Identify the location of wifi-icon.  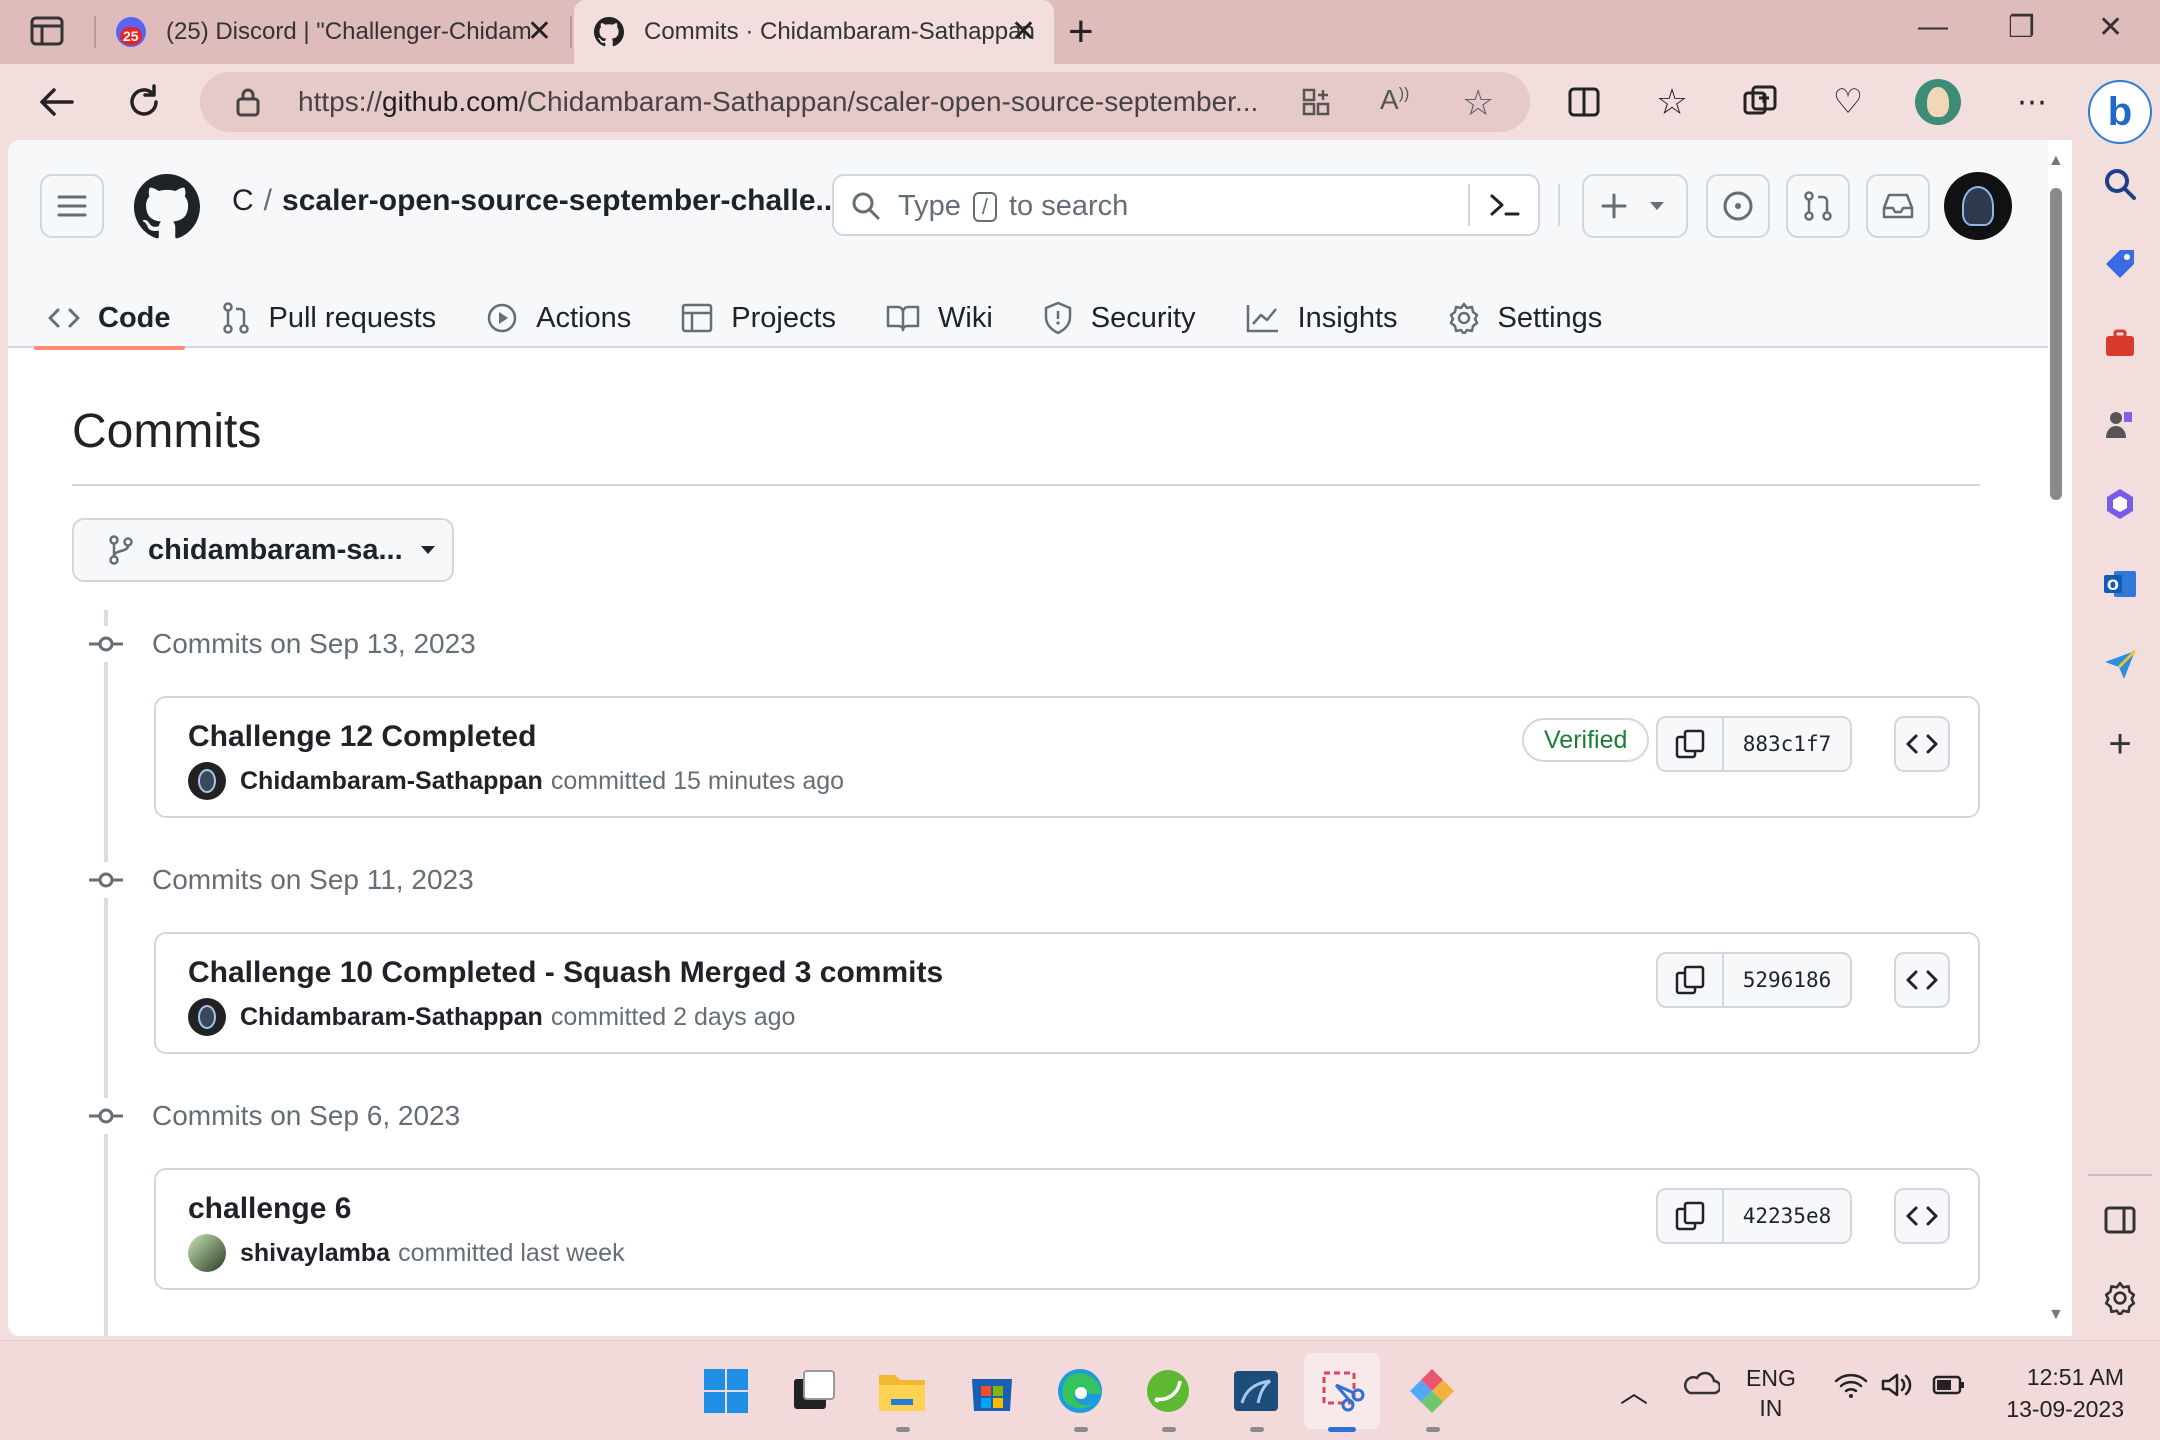
(1851, 1388).